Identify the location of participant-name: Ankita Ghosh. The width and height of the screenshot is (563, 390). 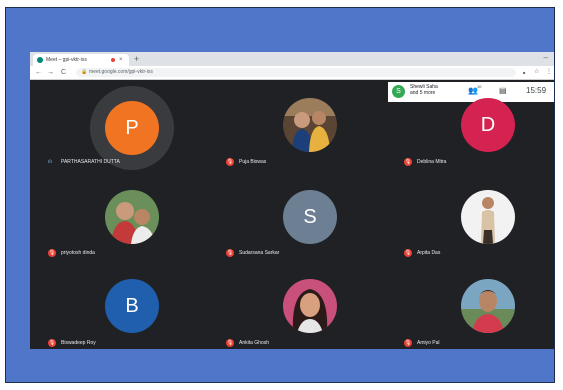
(254, 343).